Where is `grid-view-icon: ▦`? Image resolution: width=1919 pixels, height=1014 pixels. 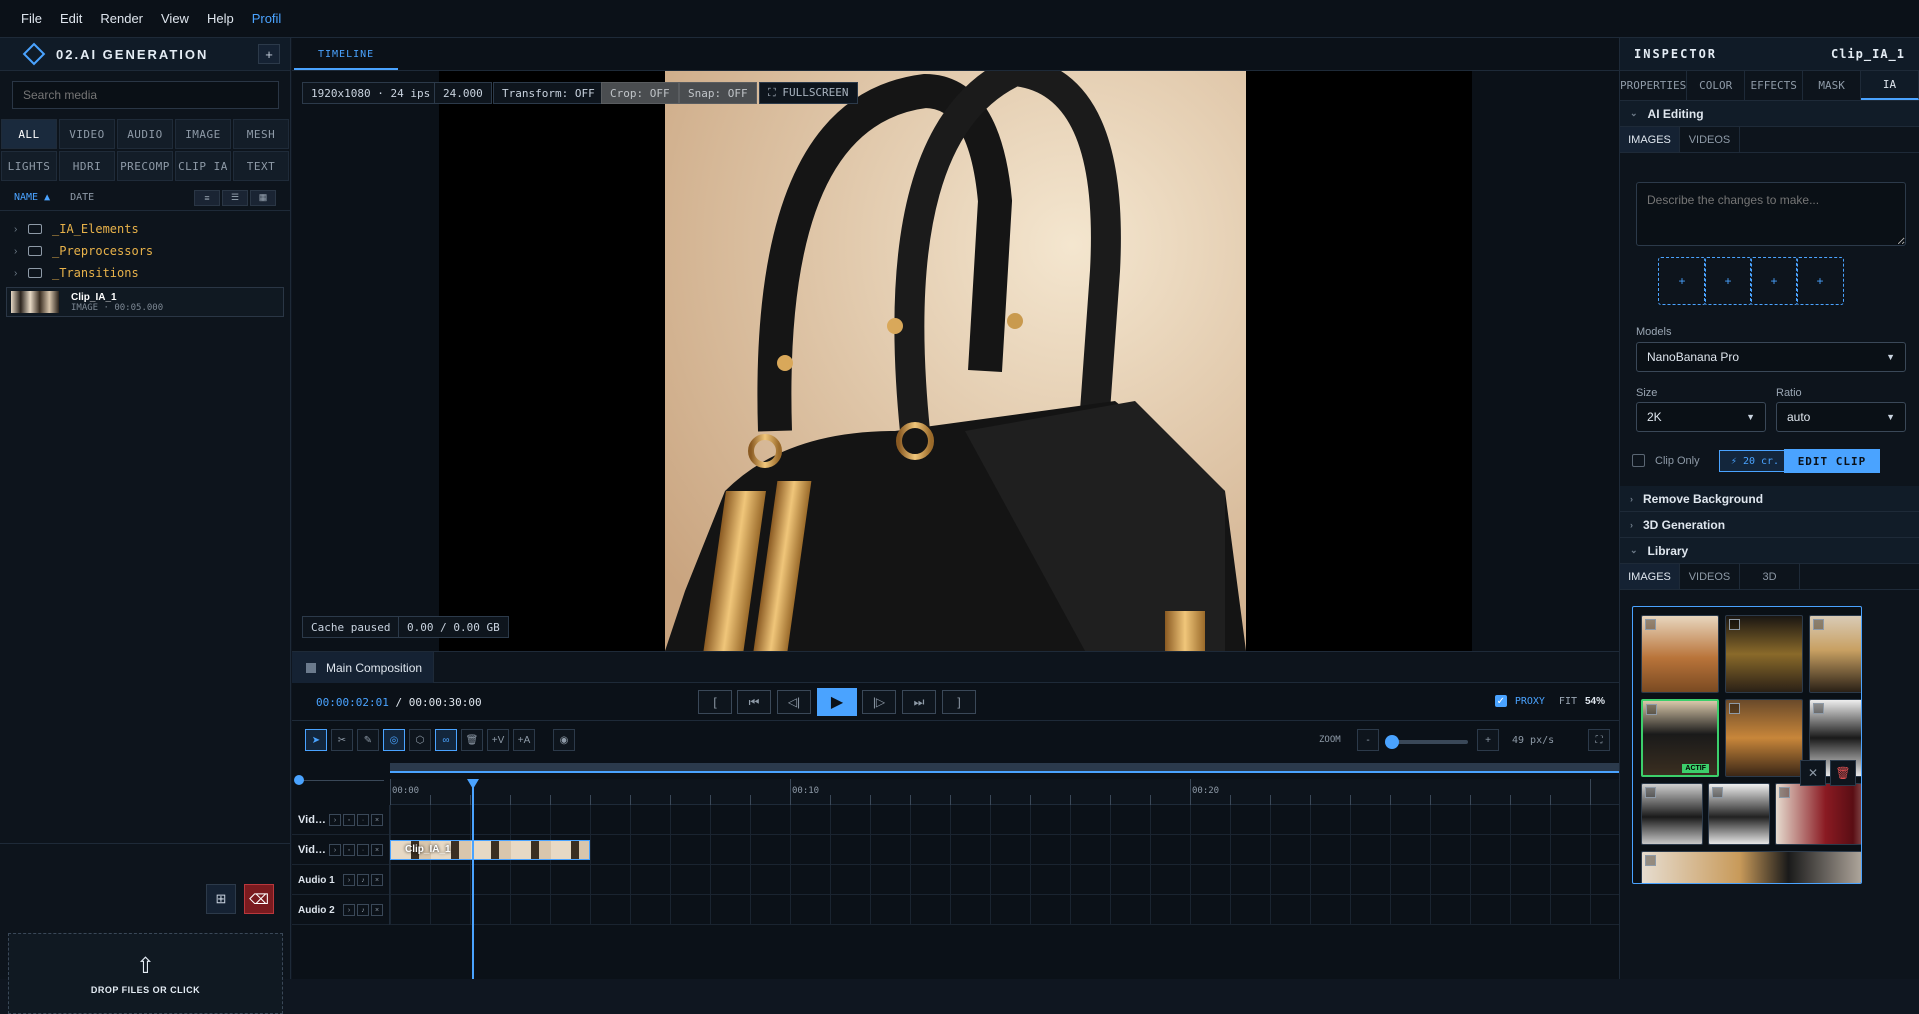
grid-view-icon: ▦ is located at coordinates (263, 197).